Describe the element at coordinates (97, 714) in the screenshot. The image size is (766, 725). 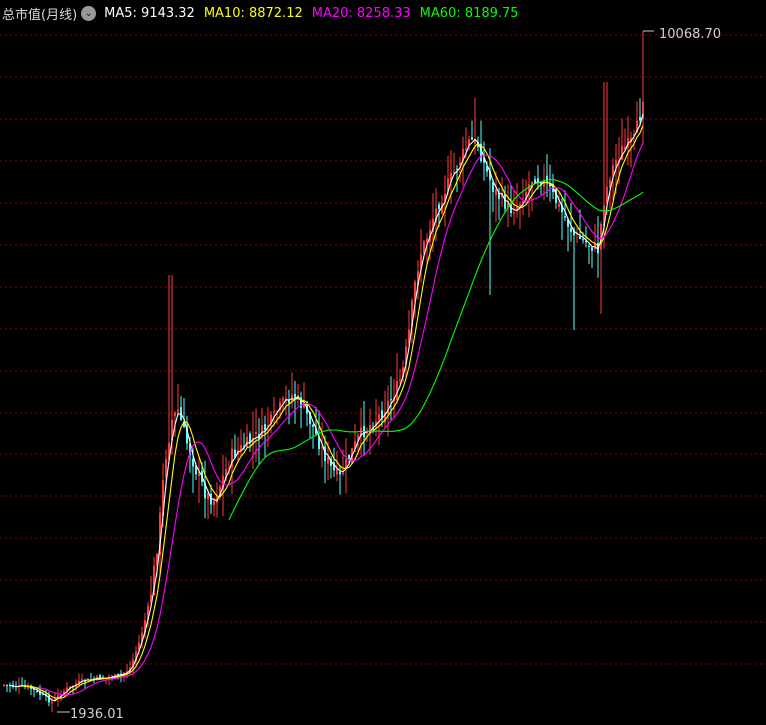
I see `min-value-label: 1936.01` at that location.